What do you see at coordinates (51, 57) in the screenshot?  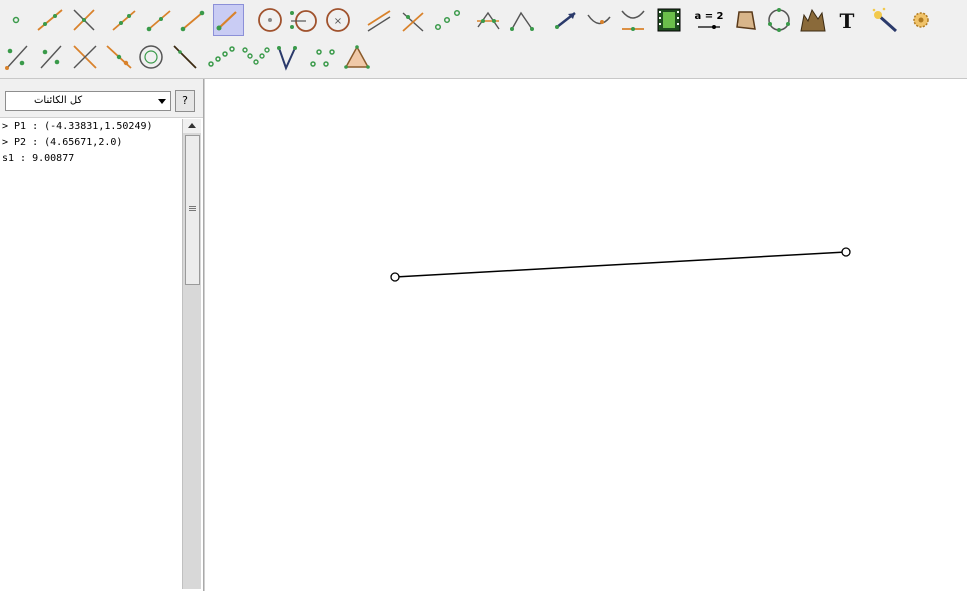 I see `reflect-line-icon` at bounding box center [51, 57].